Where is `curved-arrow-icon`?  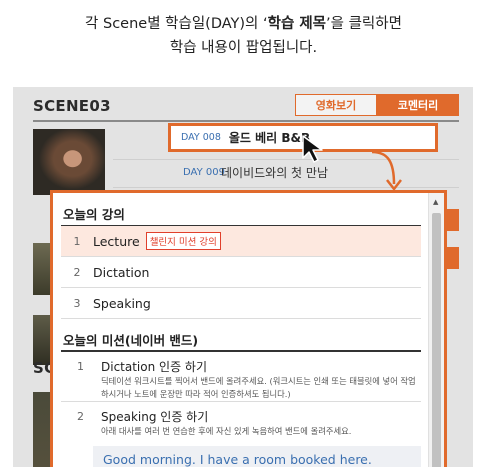
curved-arrow-icon is located at coordinates (386, 170).